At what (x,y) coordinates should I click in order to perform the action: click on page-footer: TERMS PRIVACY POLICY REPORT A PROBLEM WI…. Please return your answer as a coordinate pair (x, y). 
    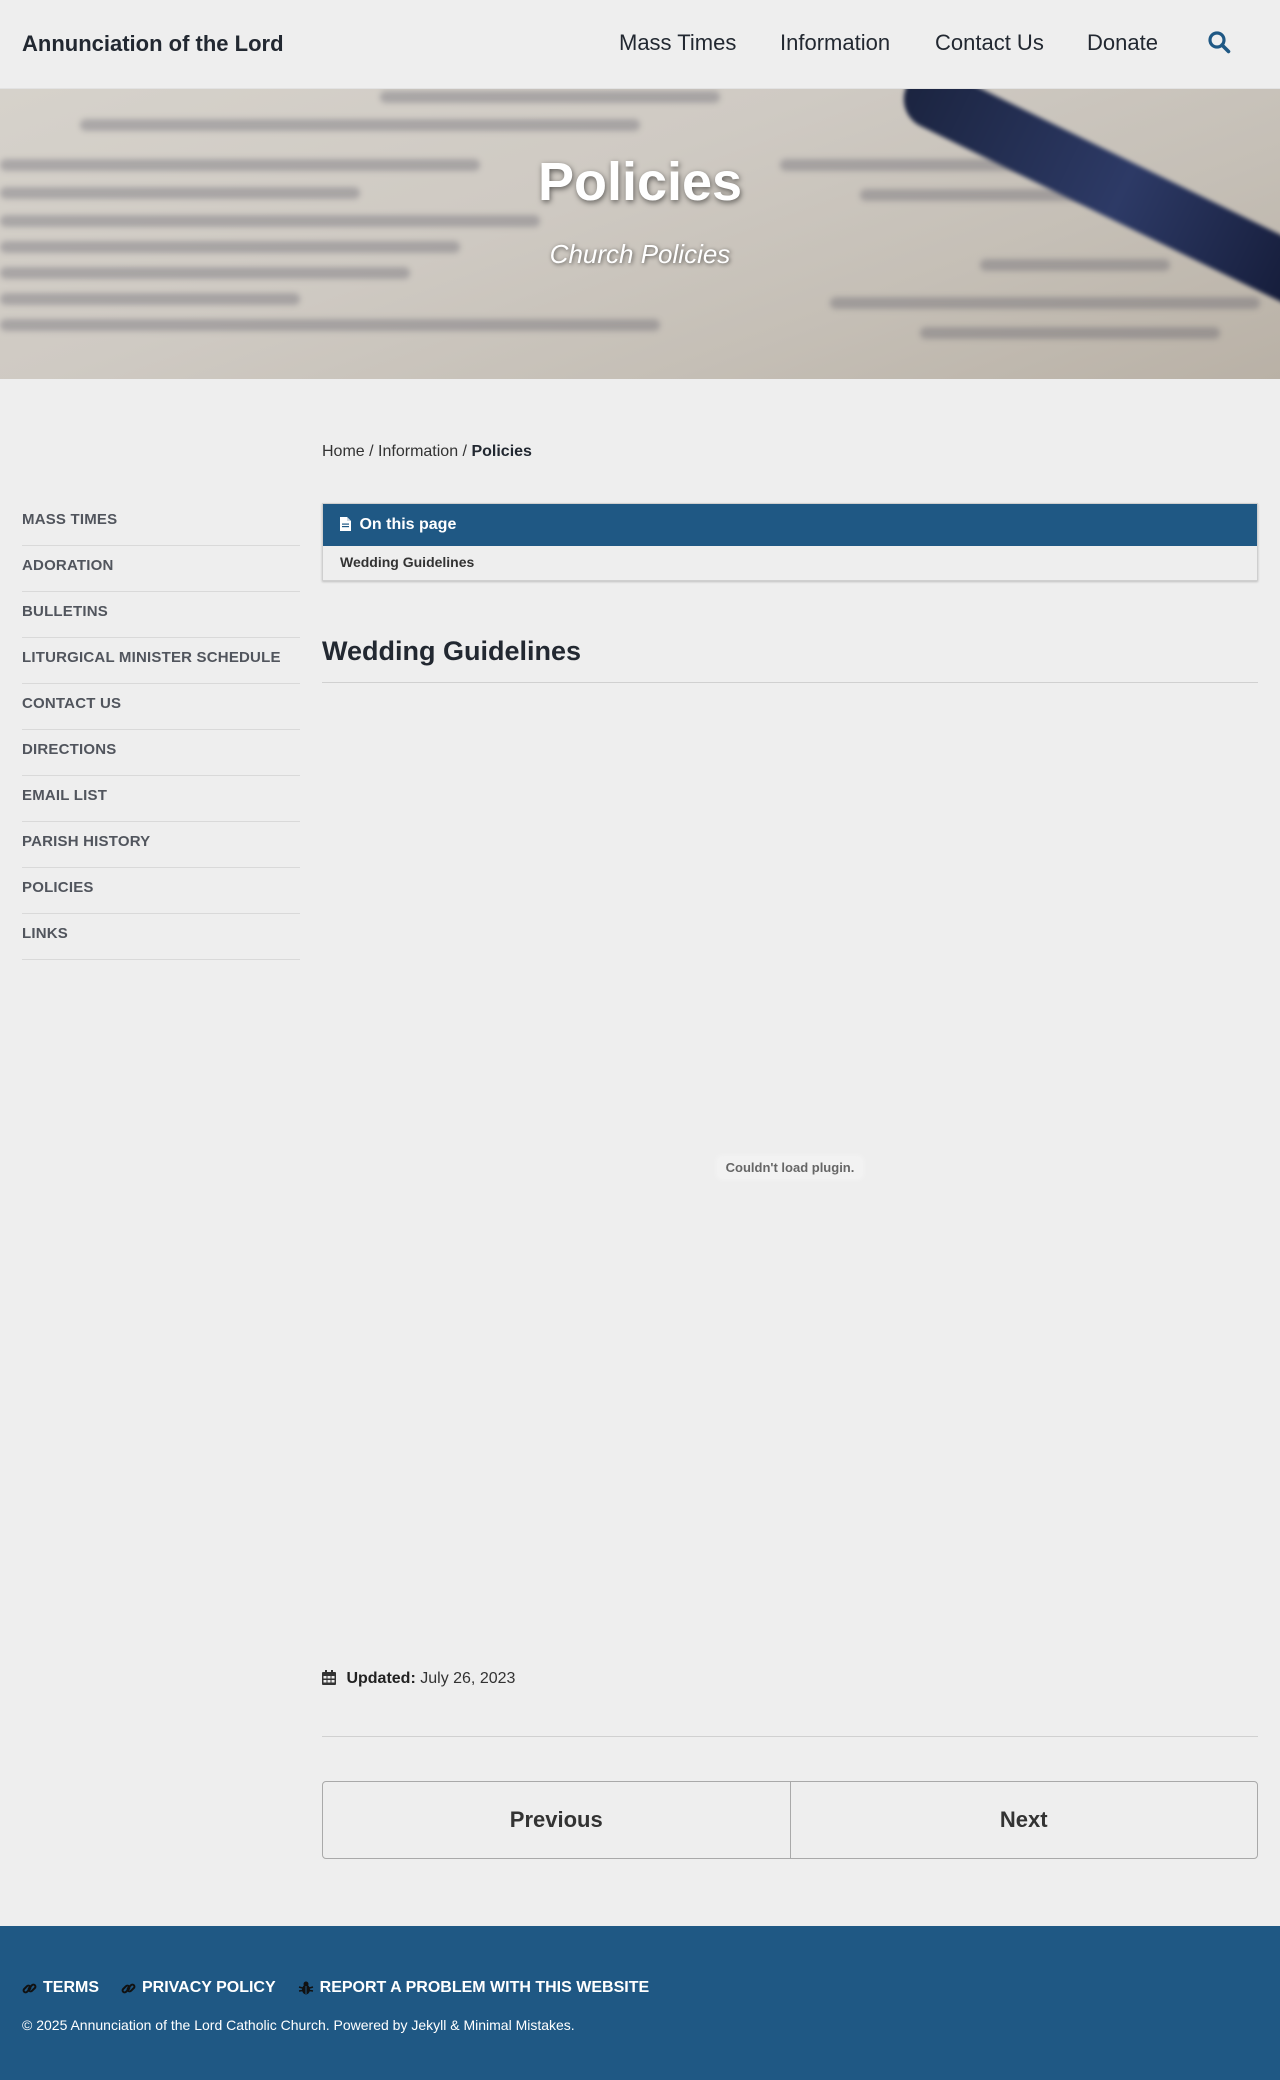
    Looking at the image, I should click on (640, 2003).